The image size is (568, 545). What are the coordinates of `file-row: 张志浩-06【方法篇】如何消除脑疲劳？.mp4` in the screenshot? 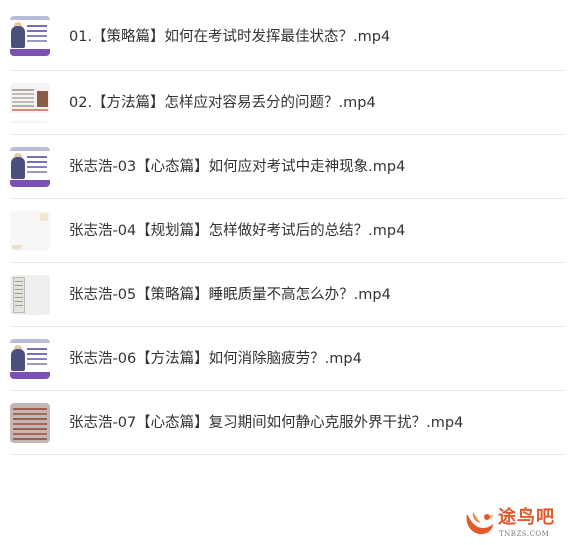 It's located at (288, 359).